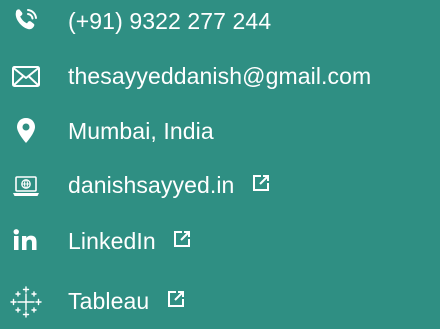  What do you see at coordinates (26, 302) in the screenshot?
I see `tableau-icon` at bounding box center [26, 302].